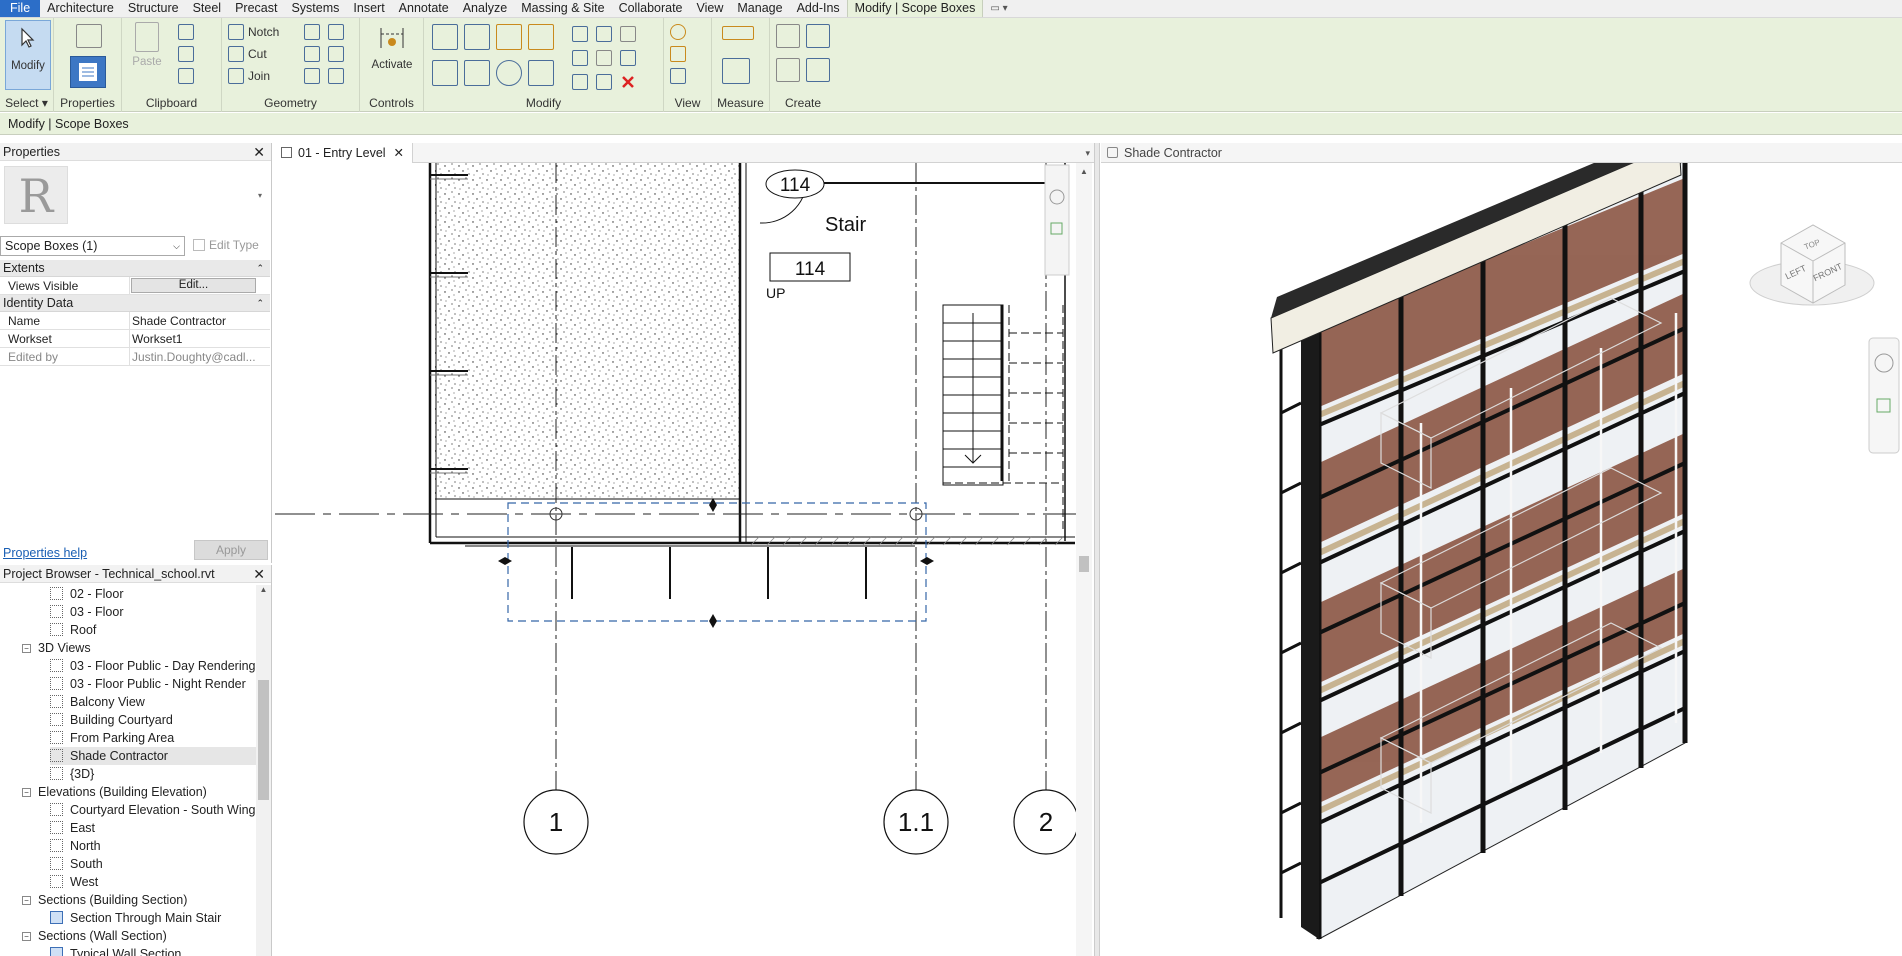 This screenshot has height=956, width=1902. What do you see at coordinates (1097, 549) in the screenshot?
I see `view-splitter` at bounding box center [1097, 549].